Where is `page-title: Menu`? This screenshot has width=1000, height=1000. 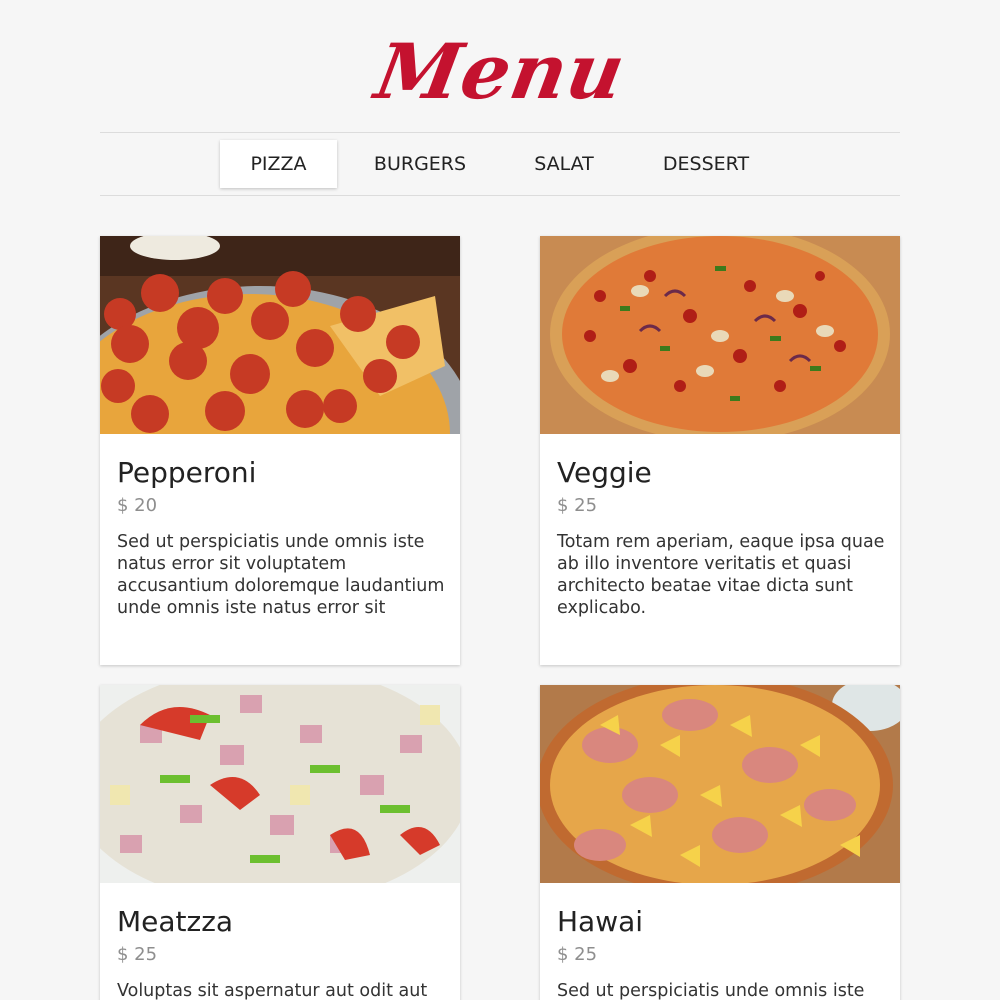 page-title: Menu is located at coordinates (500, 71).